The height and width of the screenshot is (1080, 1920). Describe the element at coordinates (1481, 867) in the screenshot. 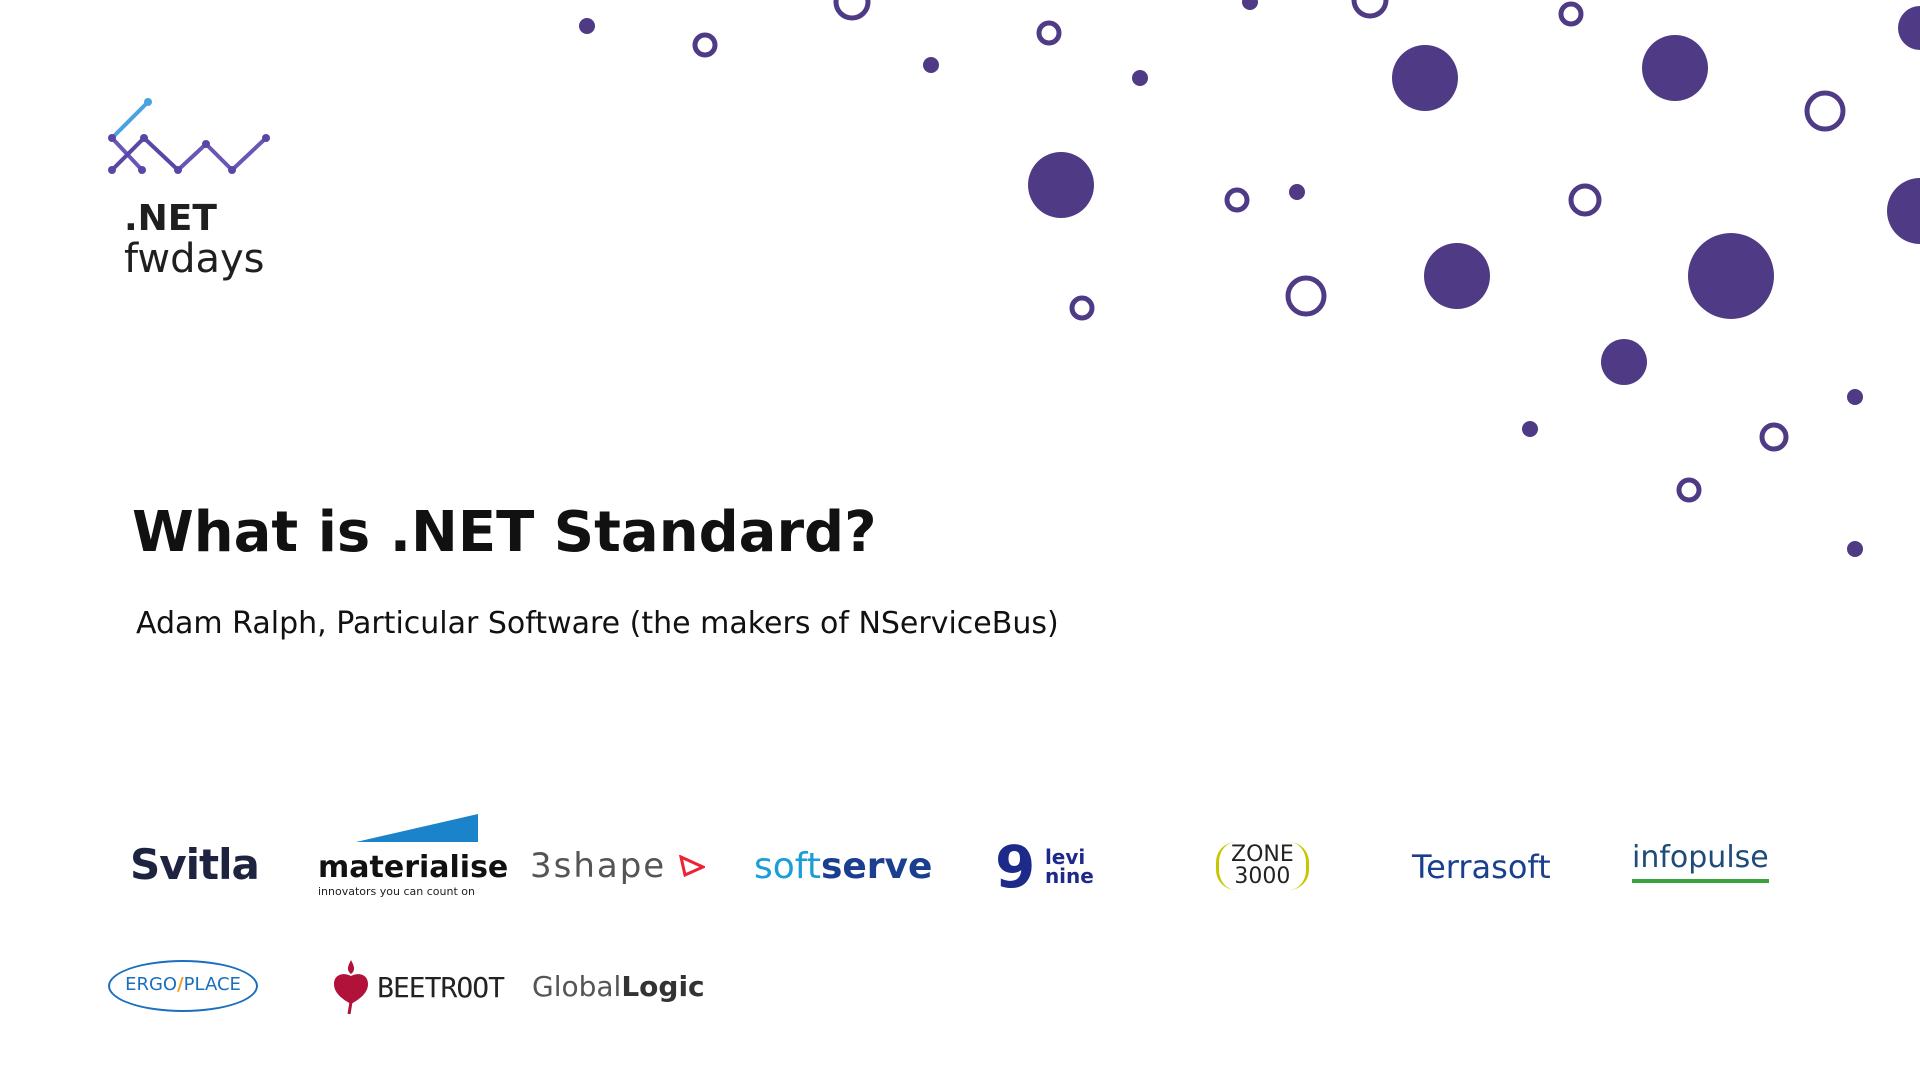

I see `sponsor-terrasoft-logo: Terrasoft` at that location.